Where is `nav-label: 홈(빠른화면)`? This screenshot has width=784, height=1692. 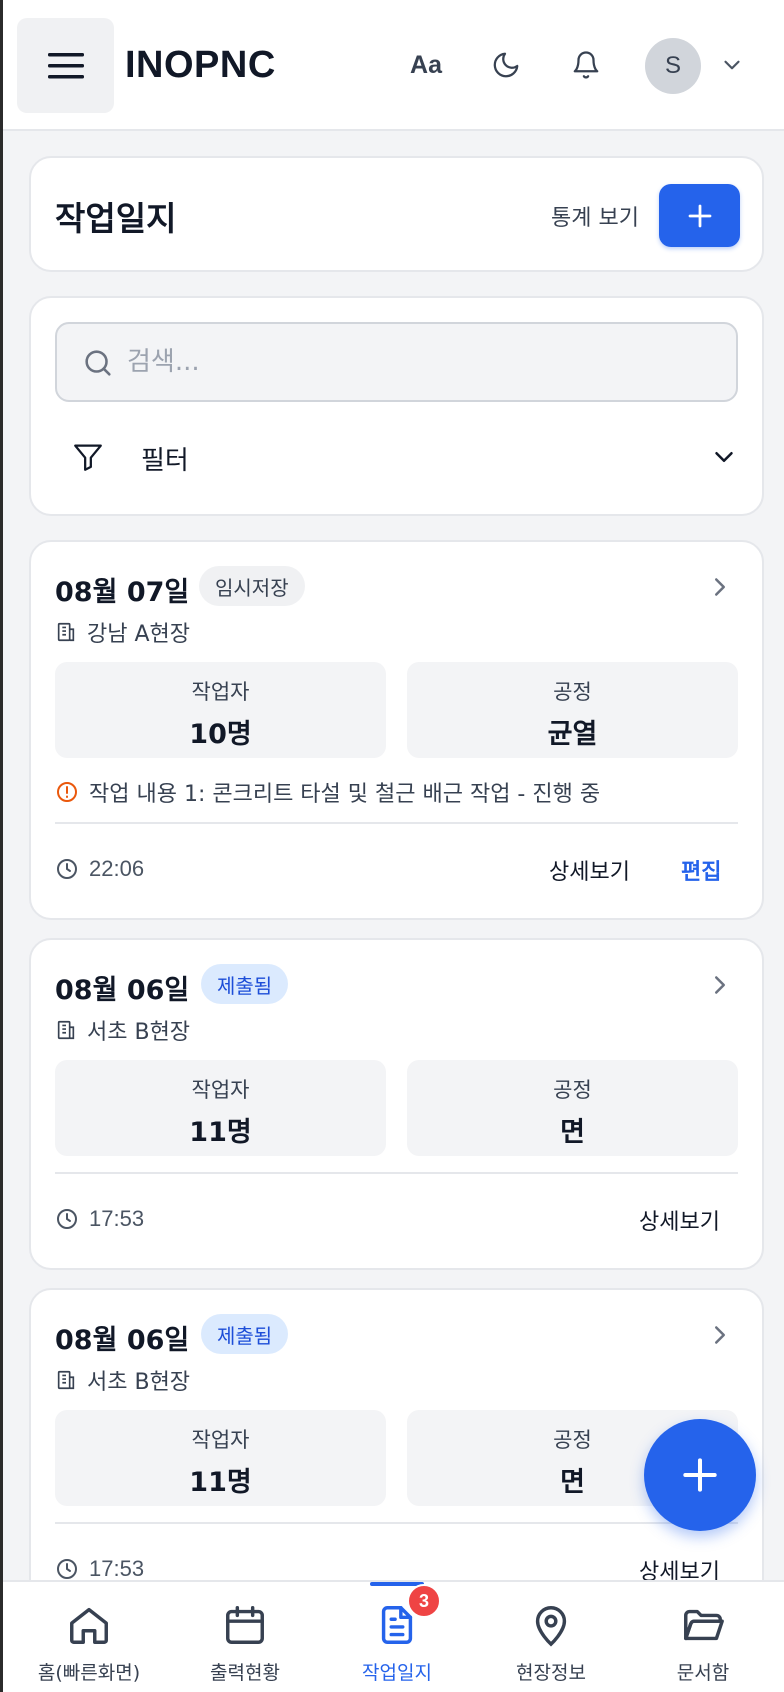
nav-label: 홈(빠른화면) is located at coordinates (89, 1673).